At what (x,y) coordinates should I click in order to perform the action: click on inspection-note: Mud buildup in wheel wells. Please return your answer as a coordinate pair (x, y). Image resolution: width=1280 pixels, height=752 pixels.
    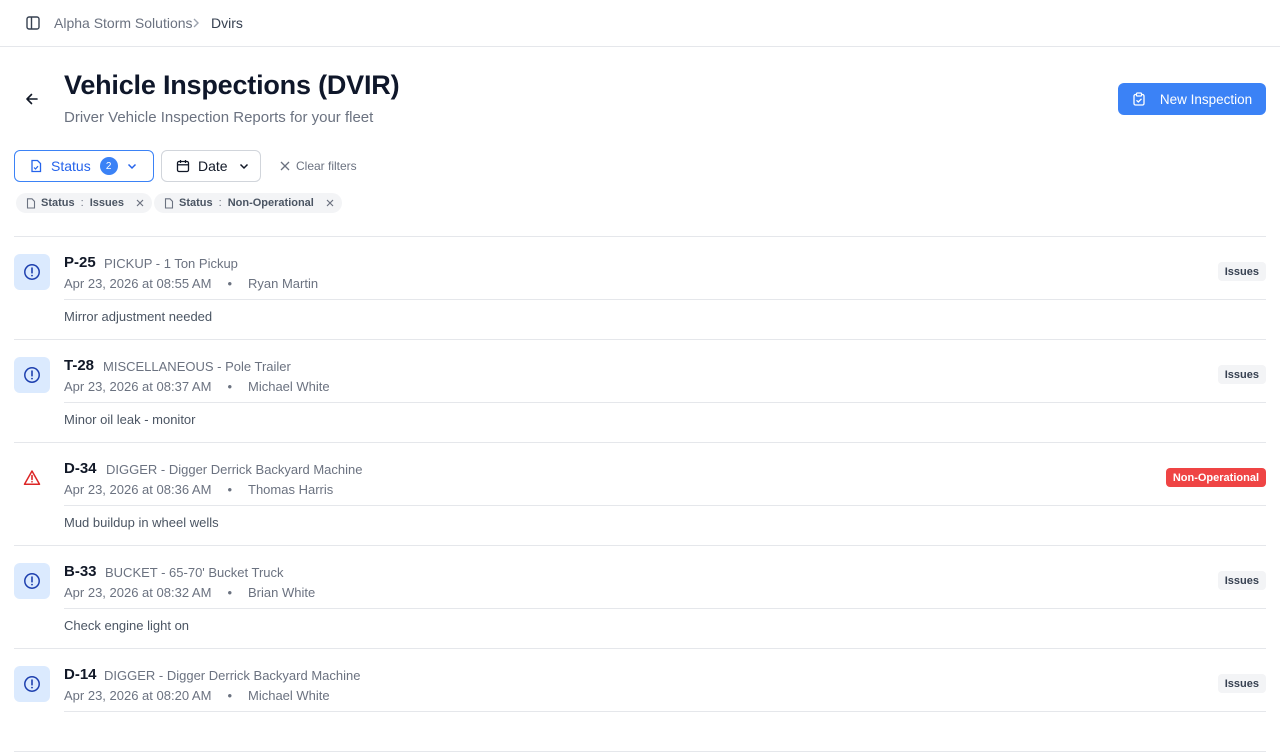
    Looking at the image, I should click on (141, 522).